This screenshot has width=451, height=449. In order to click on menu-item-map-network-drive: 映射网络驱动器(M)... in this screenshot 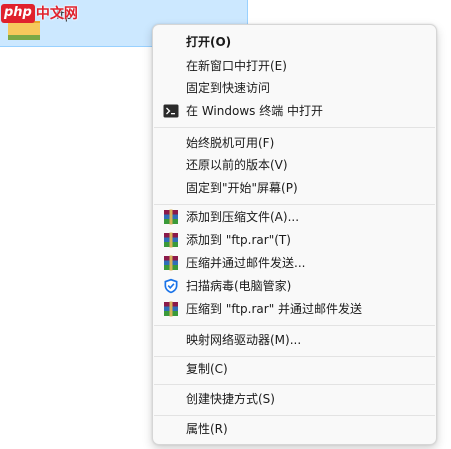, I will do `click(294, 340)`.